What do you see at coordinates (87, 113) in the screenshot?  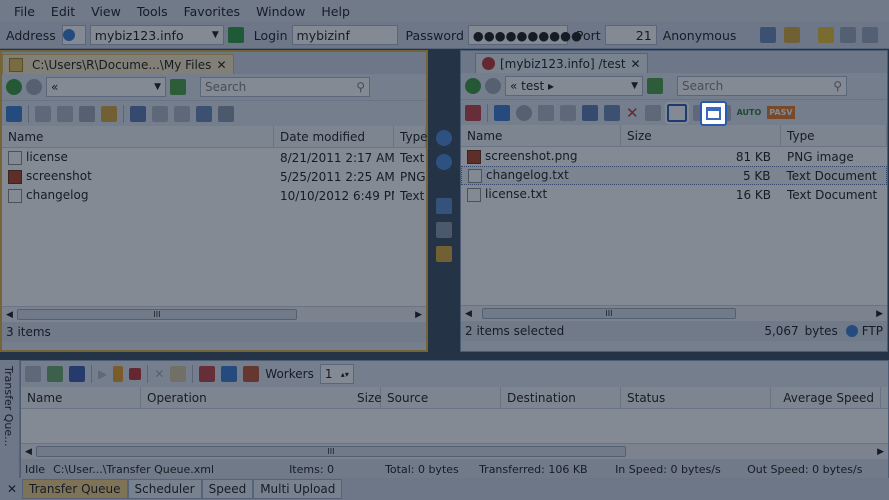 I see `delete-icon` at bounding box center [87, 113].